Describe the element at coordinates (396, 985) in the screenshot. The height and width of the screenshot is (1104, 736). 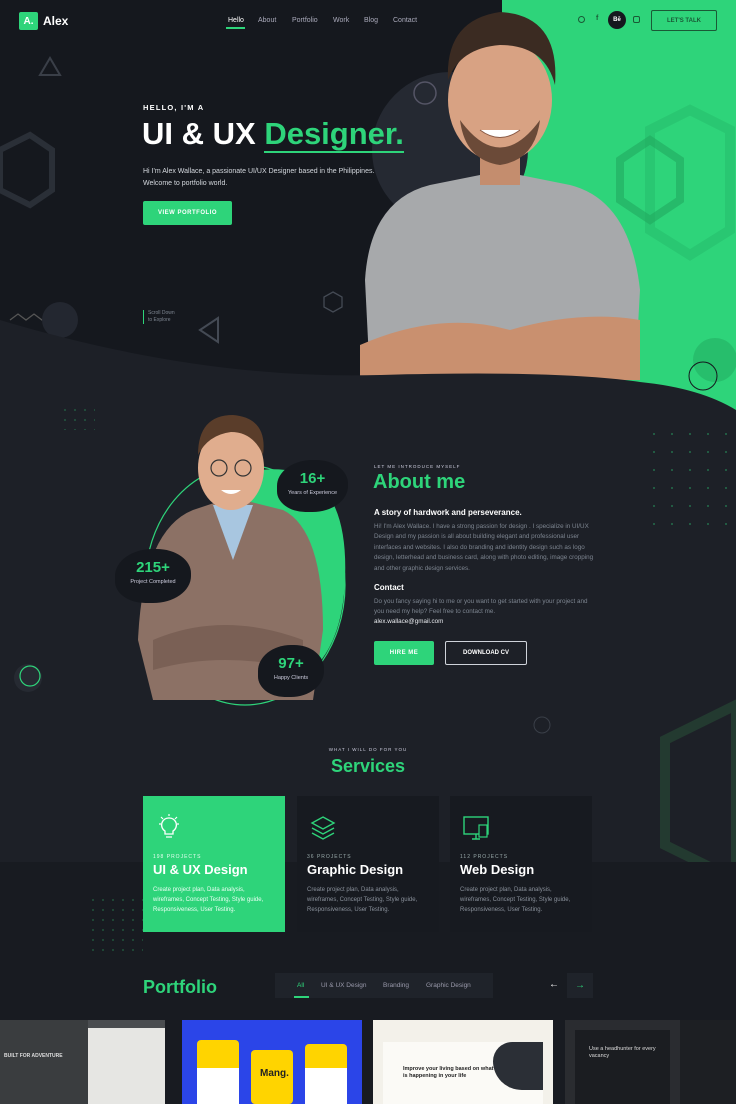
I see `tab-branding: Branding` at that location.